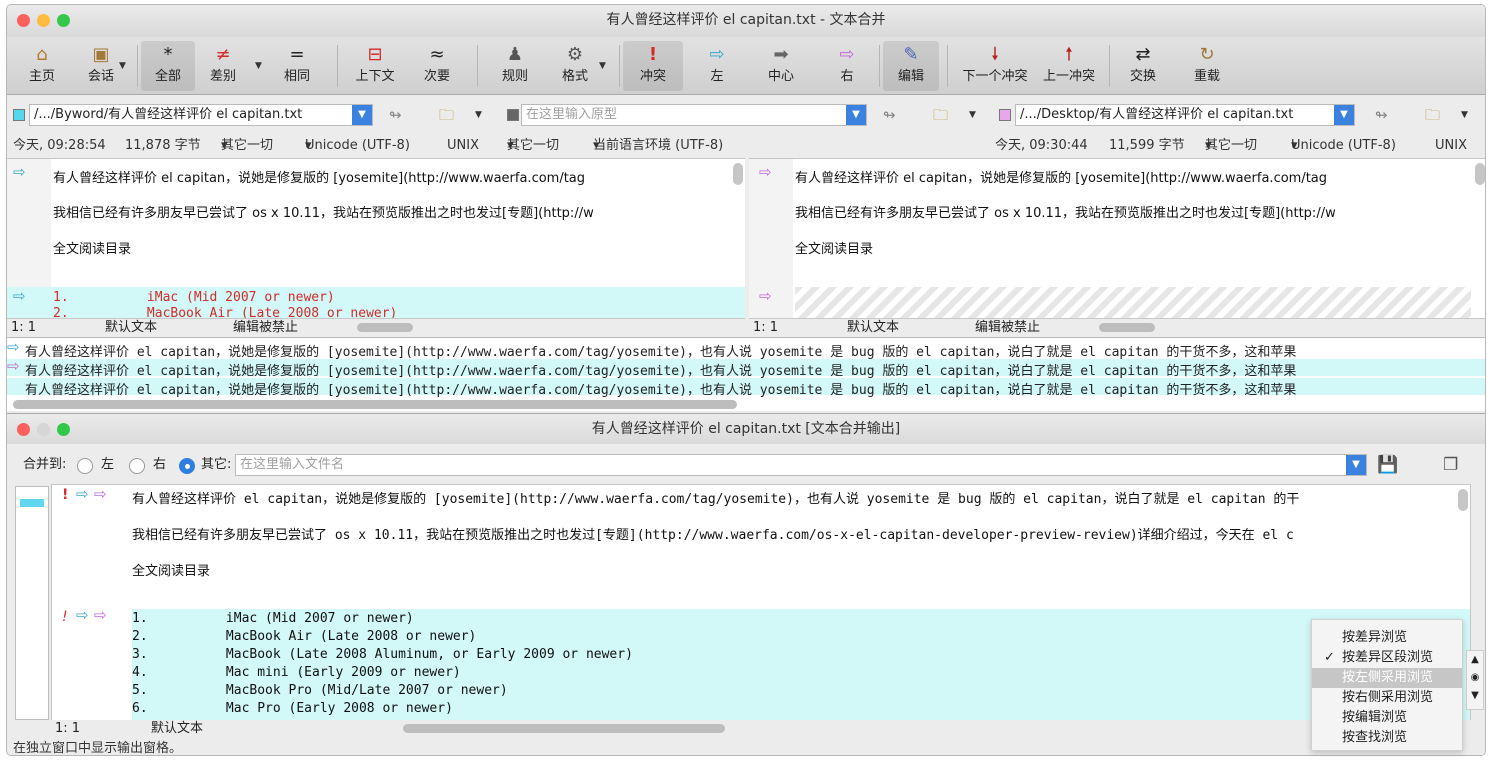  Describe the element at coordinates (92, 249) in the screenshot. I see `left-line-3: 全文阅读目录` at that location.